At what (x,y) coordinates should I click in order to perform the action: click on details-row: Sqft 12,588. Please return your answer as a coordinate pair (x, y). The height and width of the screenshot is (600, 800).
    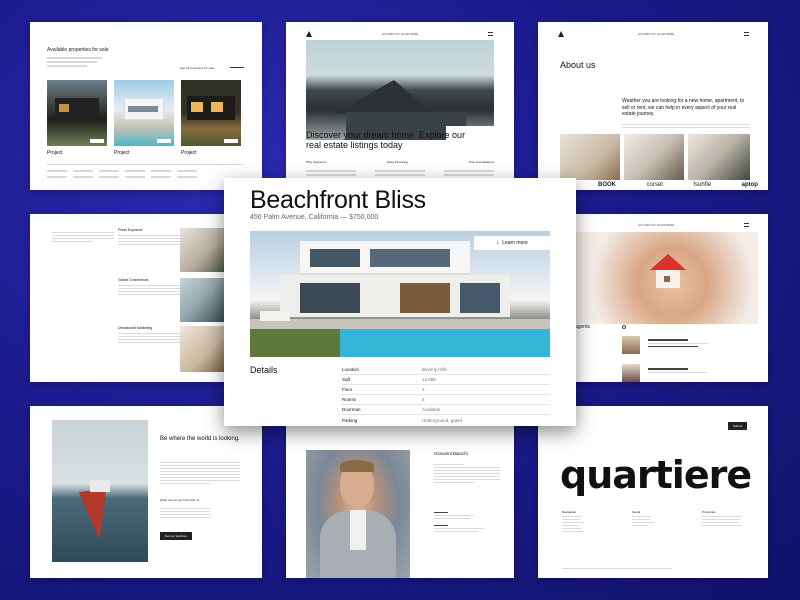
    Looking at the image, I should click on (446, 380).